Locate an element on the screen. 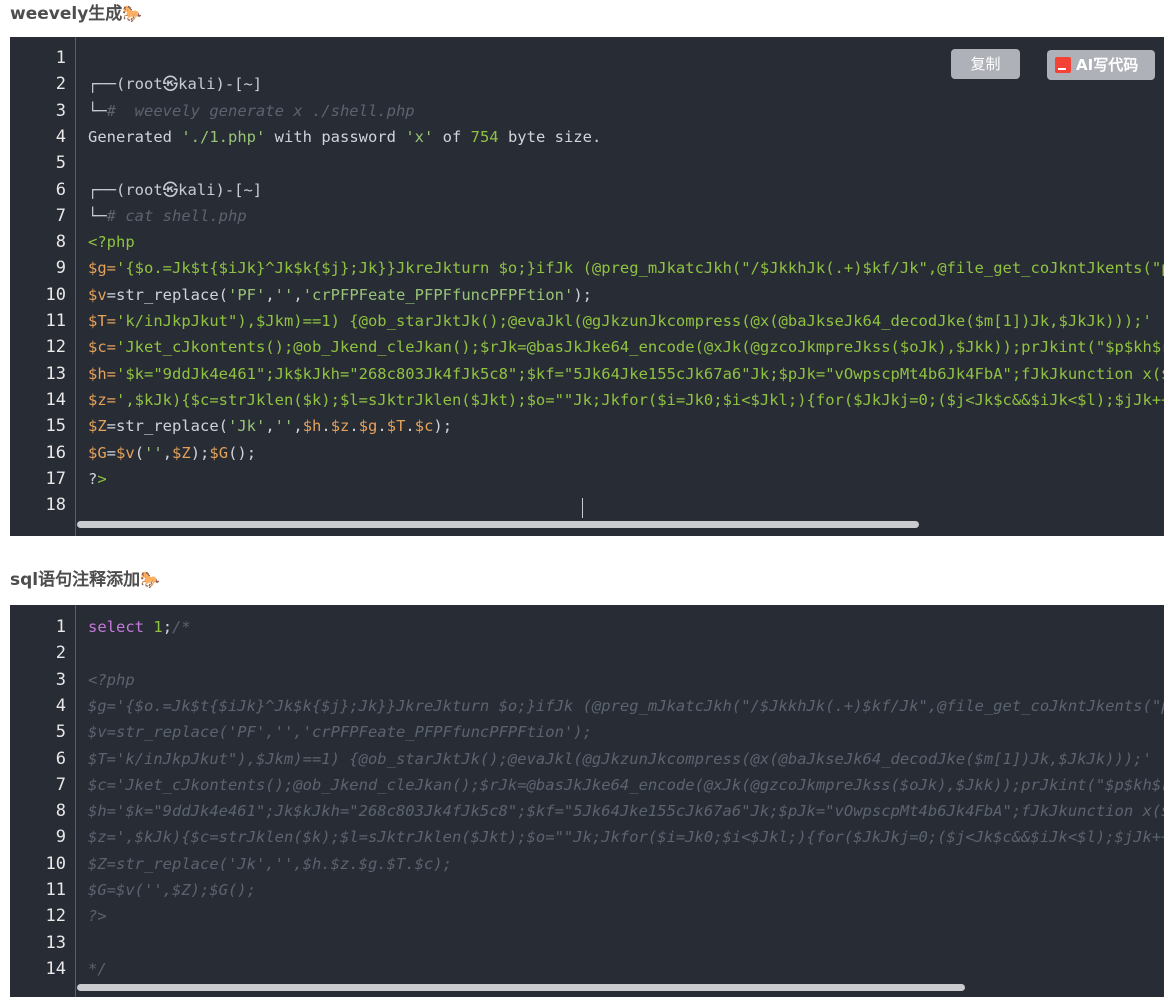 The height and width of the screenshot is (1005, 1175). code-token: <?php is located at coordinates (111, 242).